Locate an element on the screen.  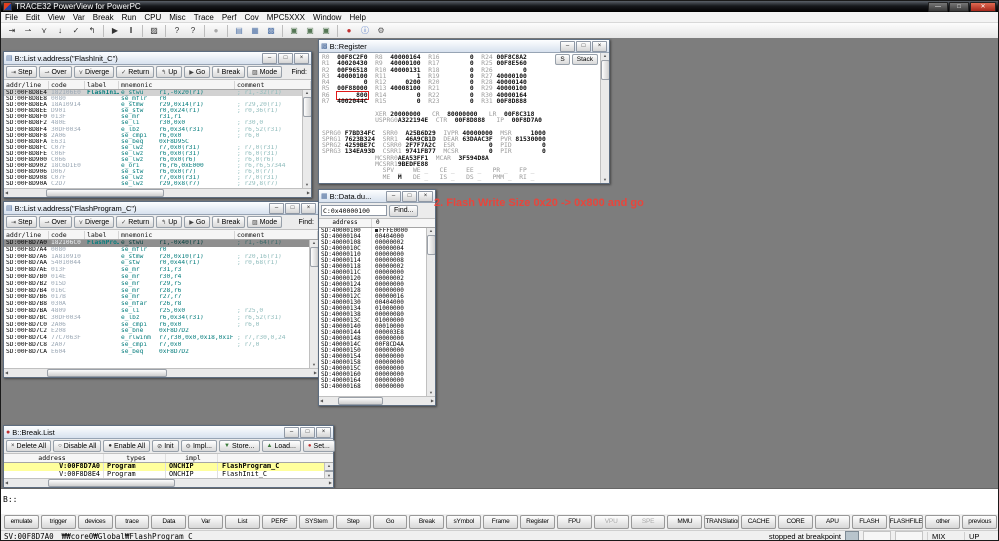
dump-titlebar: ▦ B::Data.du... ‒ □ × is located at coordinates (377, 196).